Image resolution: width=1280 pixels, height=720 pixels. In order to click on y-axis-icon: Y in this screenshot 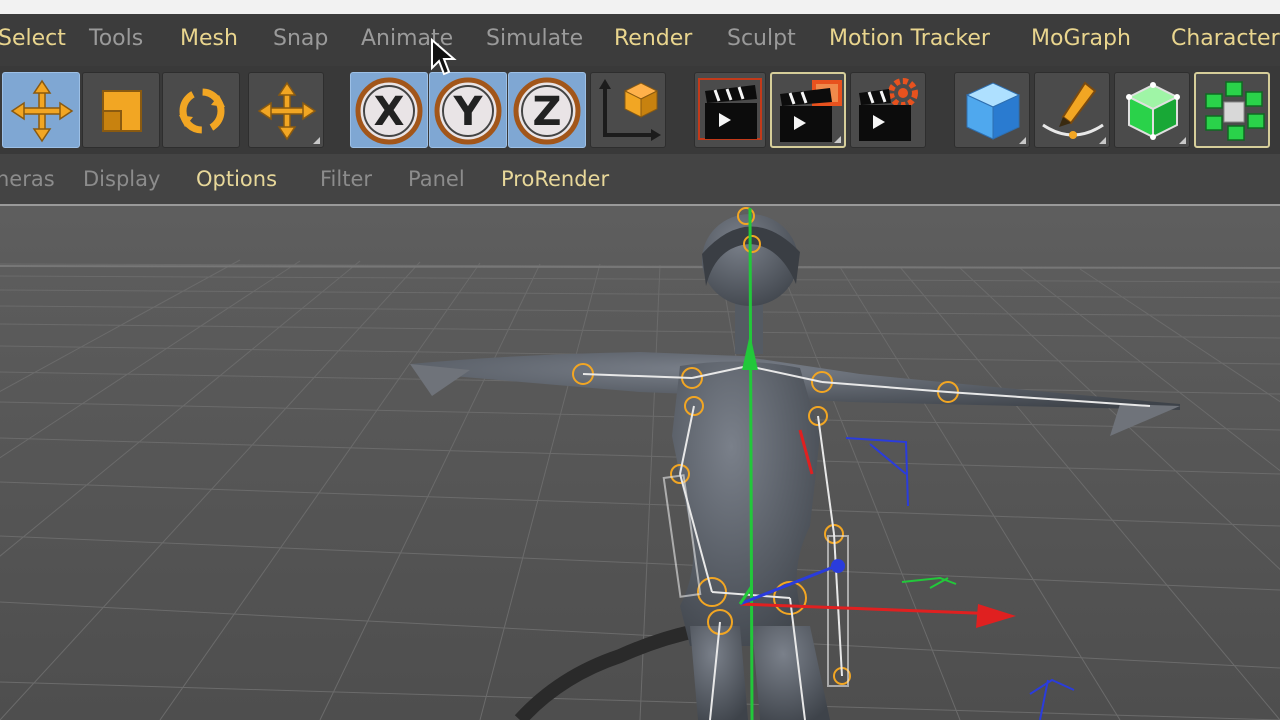, I will do `click(468, 111)`.